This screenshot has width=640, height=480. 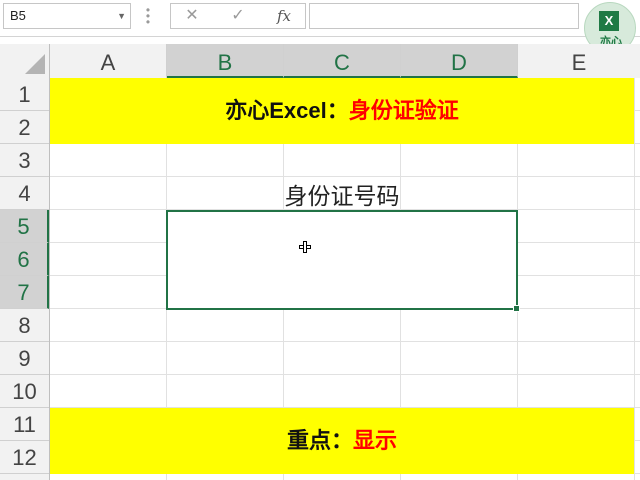 I want to click on row-header-bar: 1 2 3 4 5 6 7 8 9 10 11 12, so click(x=25, y=279).